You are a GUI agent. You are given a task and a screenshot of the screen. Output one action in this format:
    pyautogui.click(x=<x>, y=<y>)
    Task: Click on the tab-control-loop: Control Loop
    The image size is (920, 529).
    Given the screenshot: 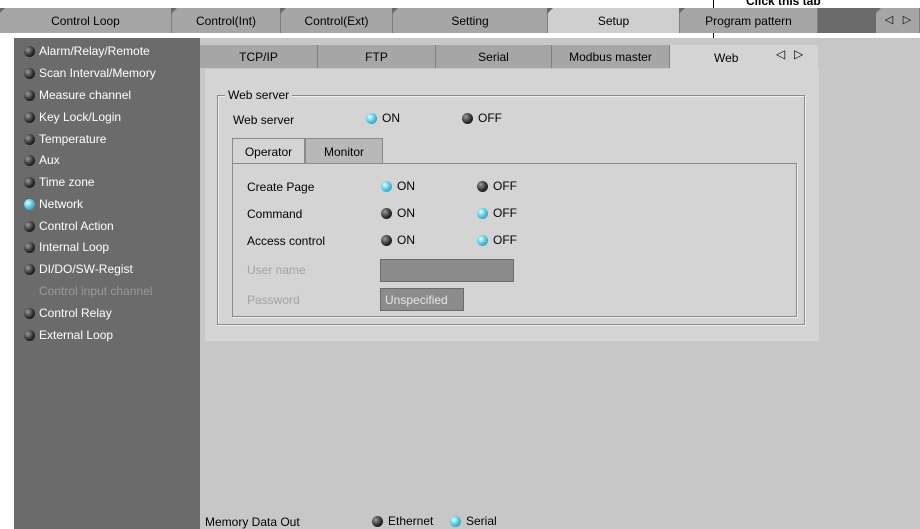 What is the action you would take?
    pyautogui.click(x=86, y=20)
    